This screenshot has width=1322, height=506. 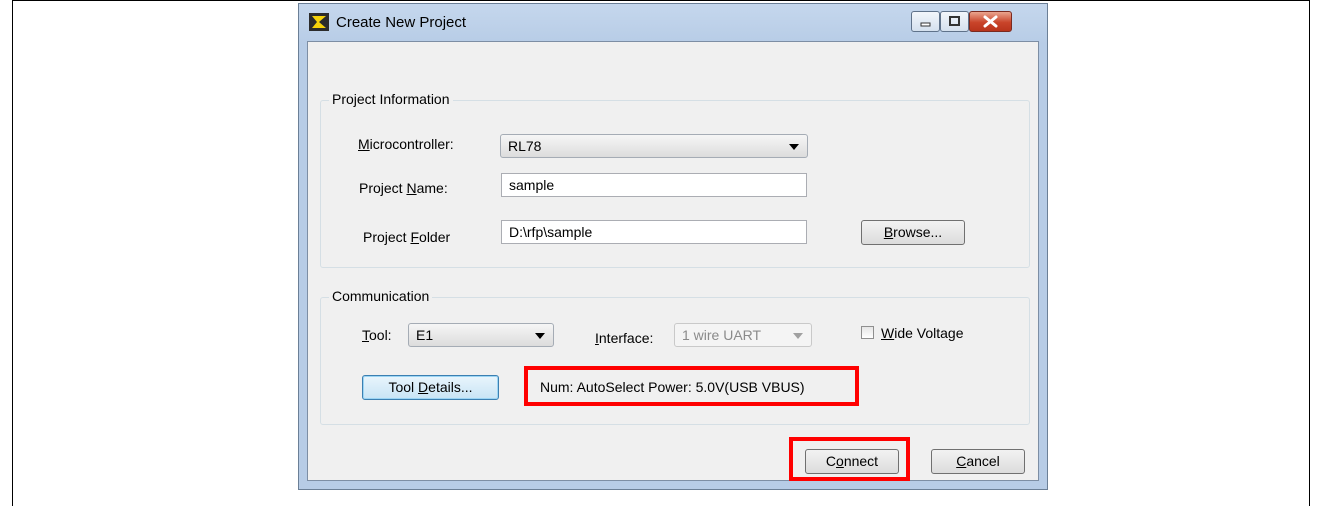 What do you see at coordinates (425, 335) in the screenshot?
I see `tool-value: E1` at bounding box center [425, 335].